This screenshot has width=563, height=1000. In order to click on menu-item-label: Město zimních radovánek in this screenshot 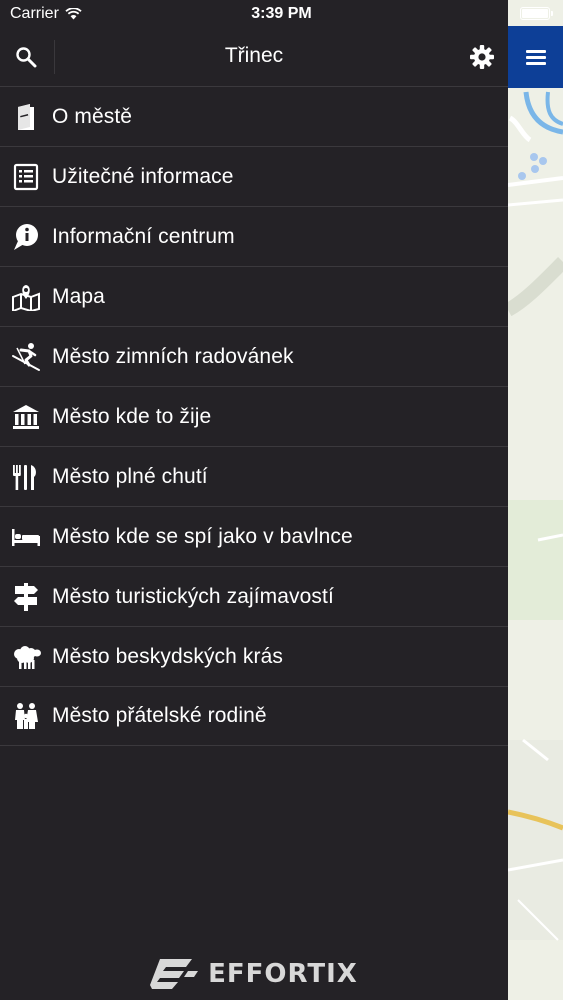, I will do `click(173, 356)`.